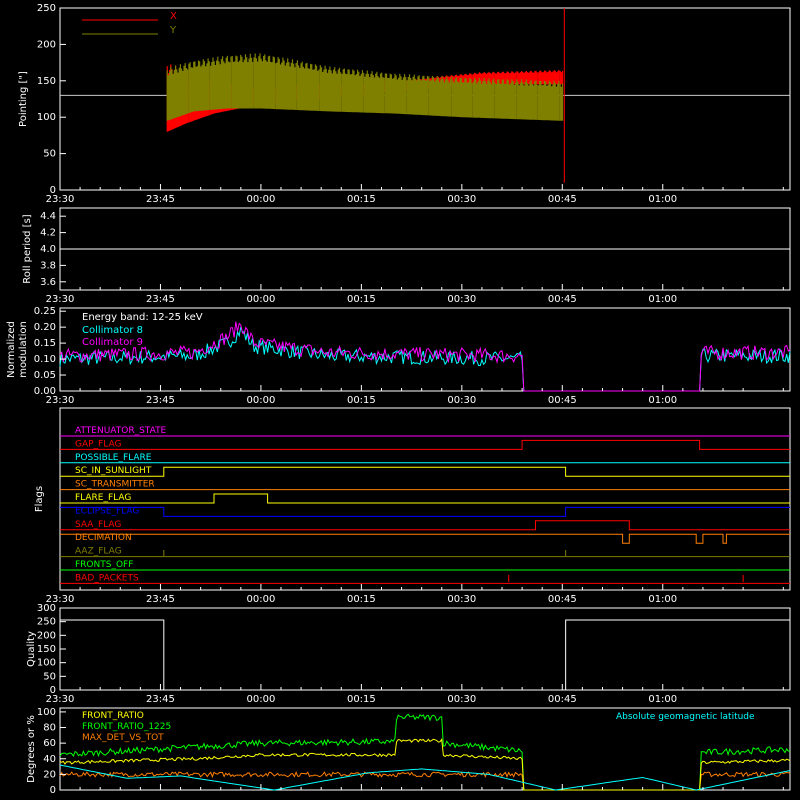 This screenshot has width=800, height=800. What do you see at coordinates (112, 330) in the screenshot?
I see `legend-label-collimator-8: Collimator 8` at bounding box center [112, 330].